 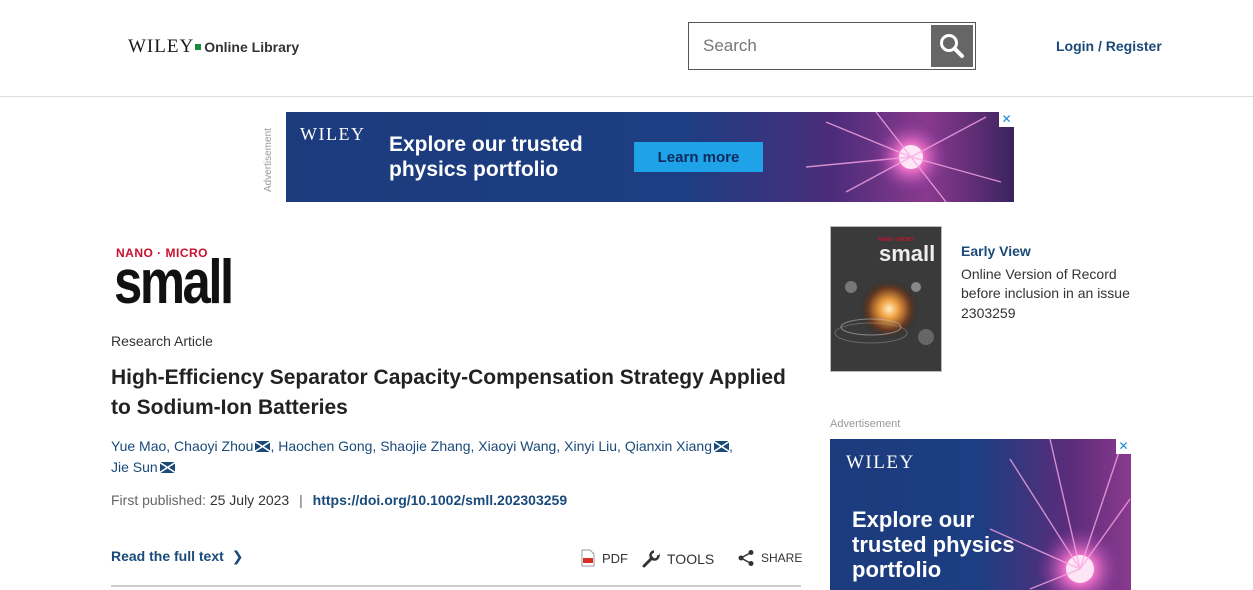 I want to click on search-button, so click(x=952, y=46).